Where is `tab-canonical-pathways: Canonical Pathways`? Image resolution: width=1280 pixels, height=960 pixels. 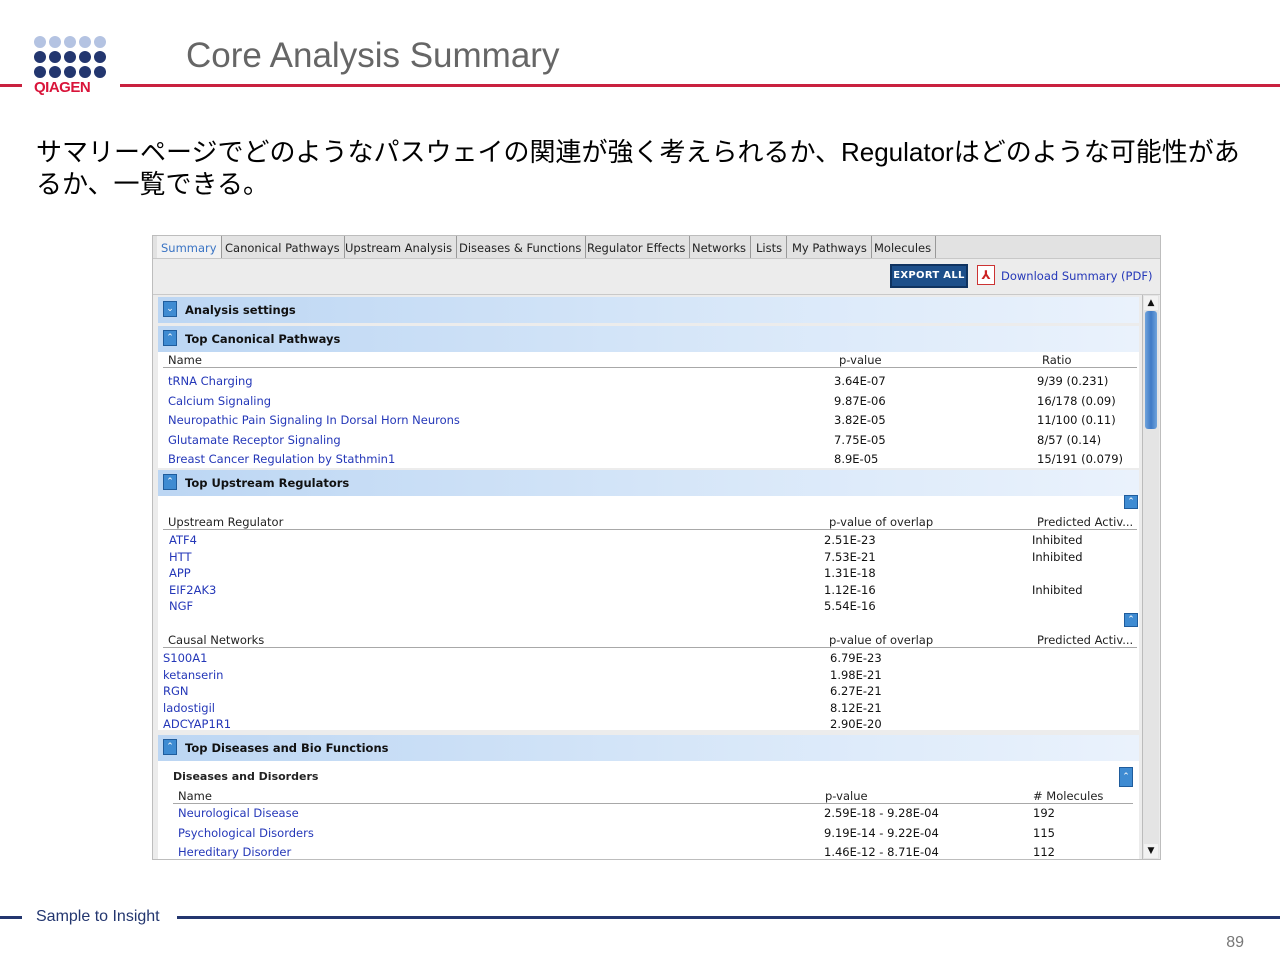 tab-canonical-pathways: Canonical Pathways is located at coordinates (283, 247).